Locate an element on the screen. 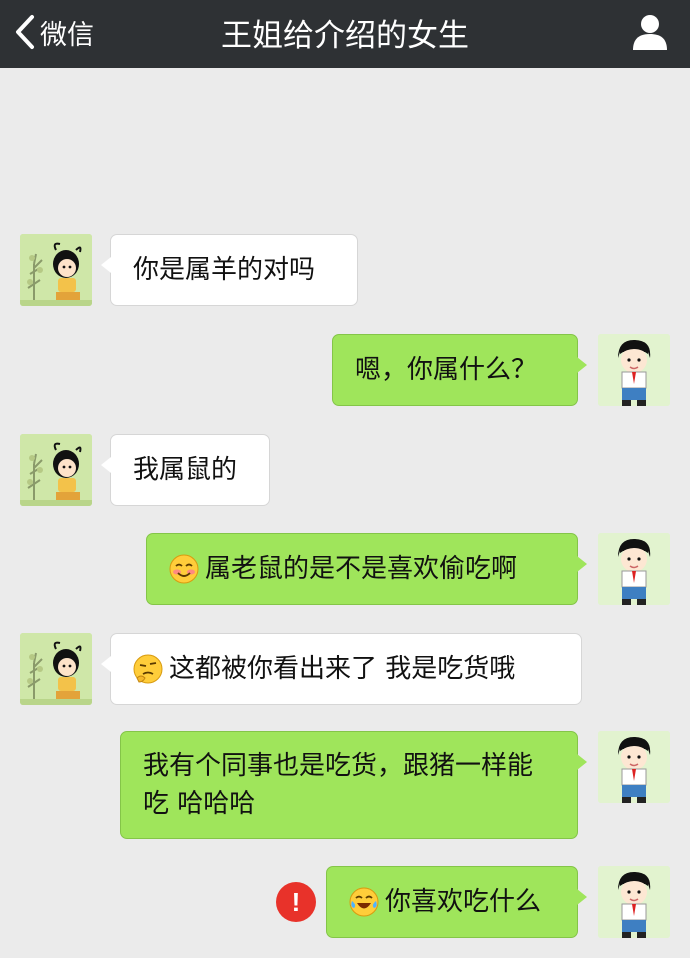 The width and height of the screenshot is (690, 958). incoming-message-bubble: 我属鼠的 is located at coordinates (185, 470).